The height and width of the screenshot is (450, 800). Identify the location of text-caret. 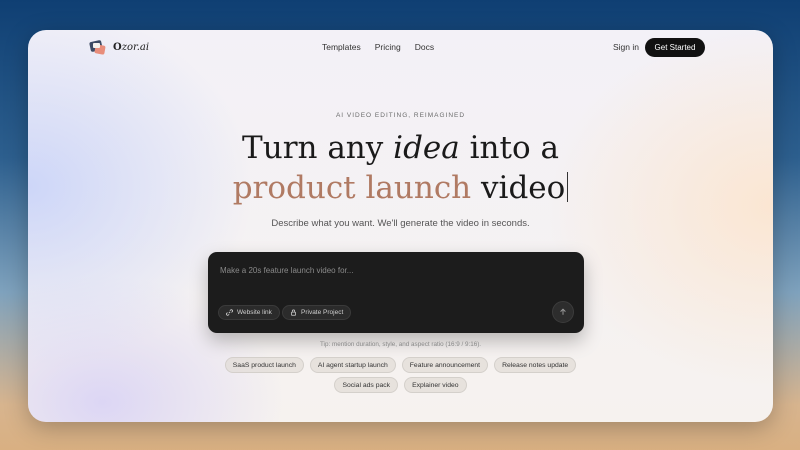
(568, 187).